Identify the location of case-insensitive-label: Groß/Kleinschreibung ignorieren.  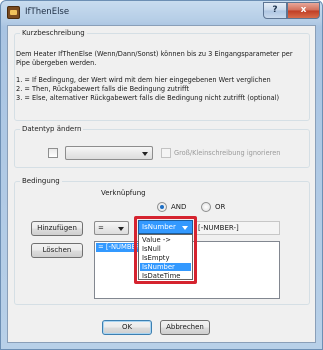
(227, 153).